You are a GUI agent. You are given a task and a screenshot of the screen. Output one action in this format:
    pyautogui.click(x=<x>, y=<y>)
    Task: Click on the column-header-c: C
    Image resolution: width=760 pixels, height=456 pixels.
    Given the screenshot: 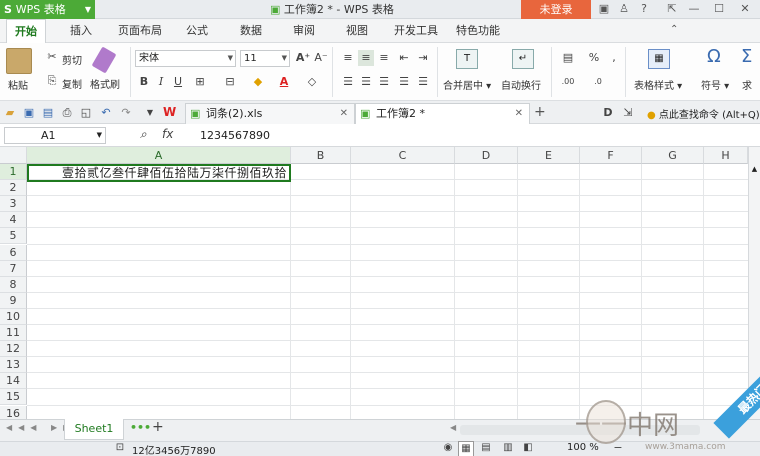 What is the action you would take?
    pyautogui.click(x=403, y=155)
    